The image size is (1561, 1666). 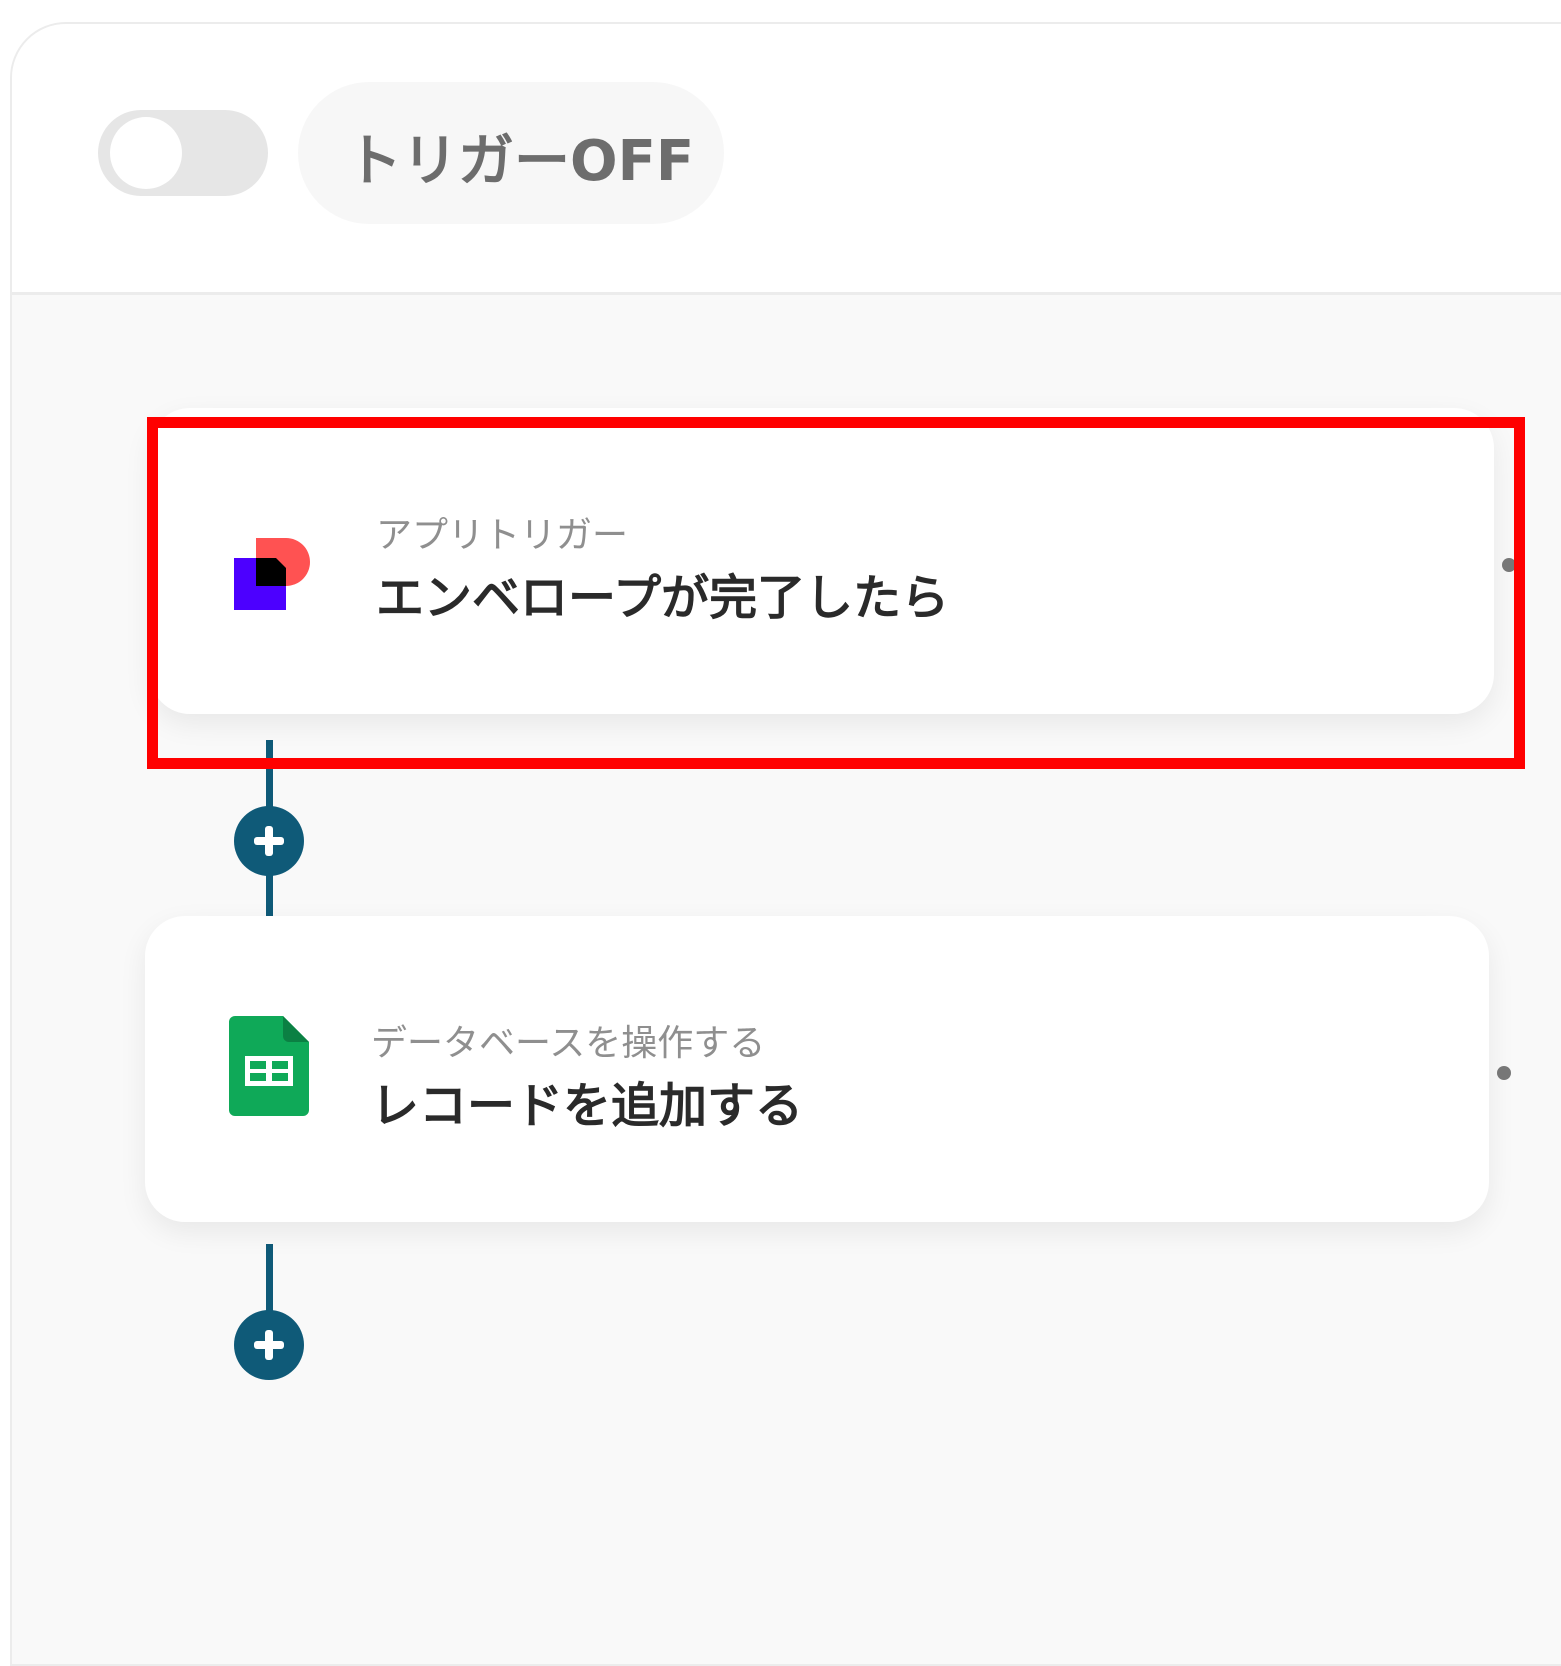 What do you see at coordinates (520, 161) in the screenshot?
I see `trigger-status-label: トリガーOFF` at bounding box center [520, 161].